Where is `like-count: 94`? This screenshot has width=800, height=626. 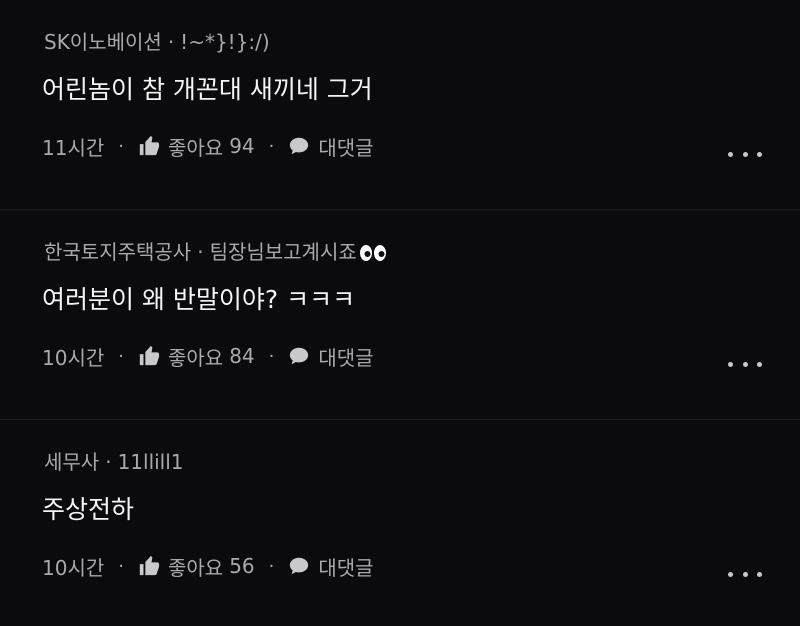
like-count: 94 is located at coordinates (242, 146).